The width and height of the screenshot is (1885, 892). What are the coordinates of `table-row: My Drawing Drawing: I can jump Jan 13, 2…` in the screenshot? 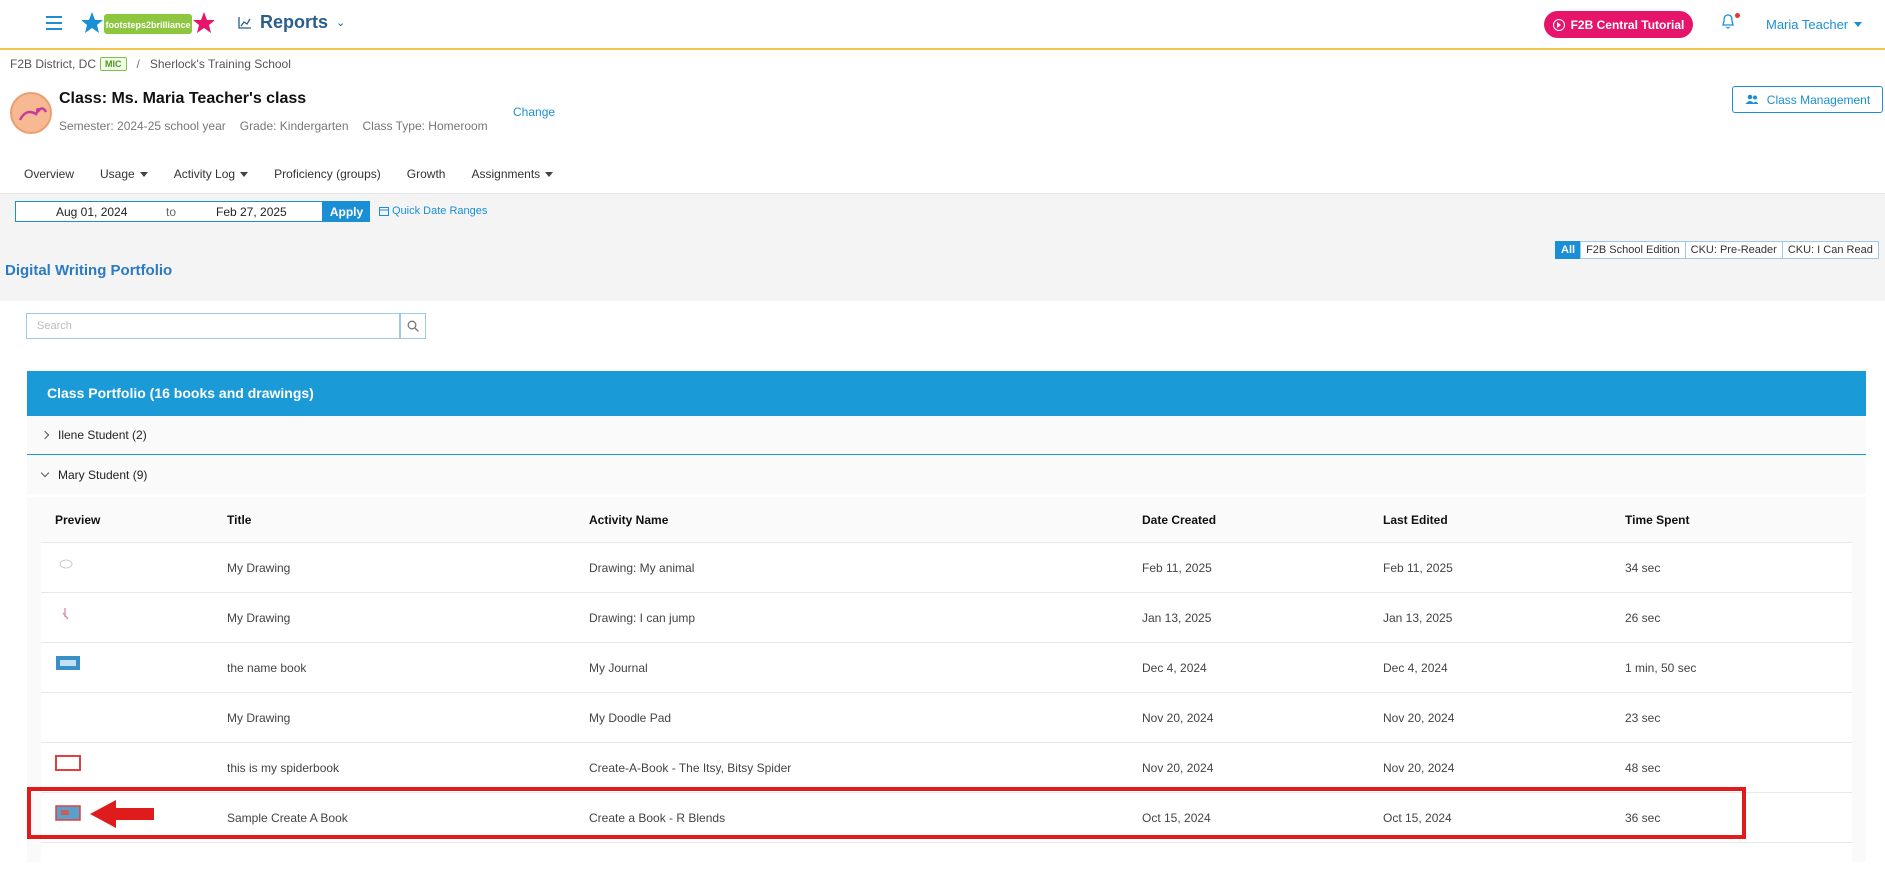 It's located at (946, 617).